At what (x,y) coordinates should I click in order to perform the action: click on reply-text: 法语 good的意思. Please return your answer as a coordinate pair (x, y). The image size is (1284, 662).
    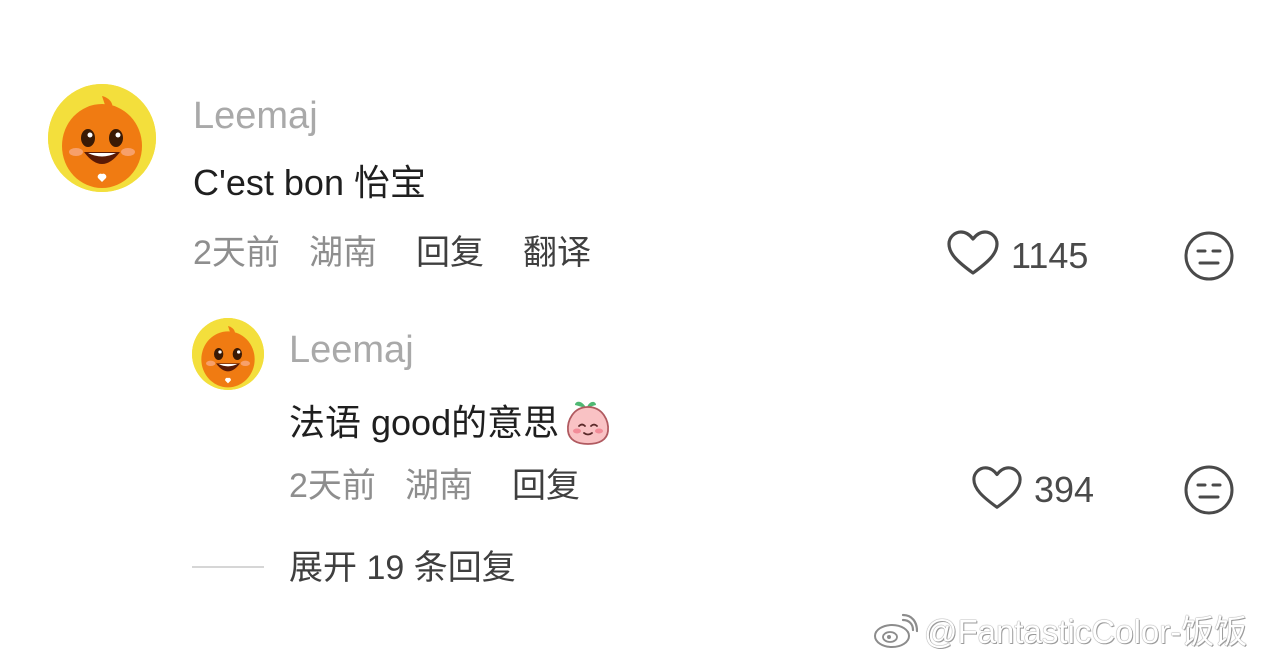
    Looking at the image, I should click on (451, 422).